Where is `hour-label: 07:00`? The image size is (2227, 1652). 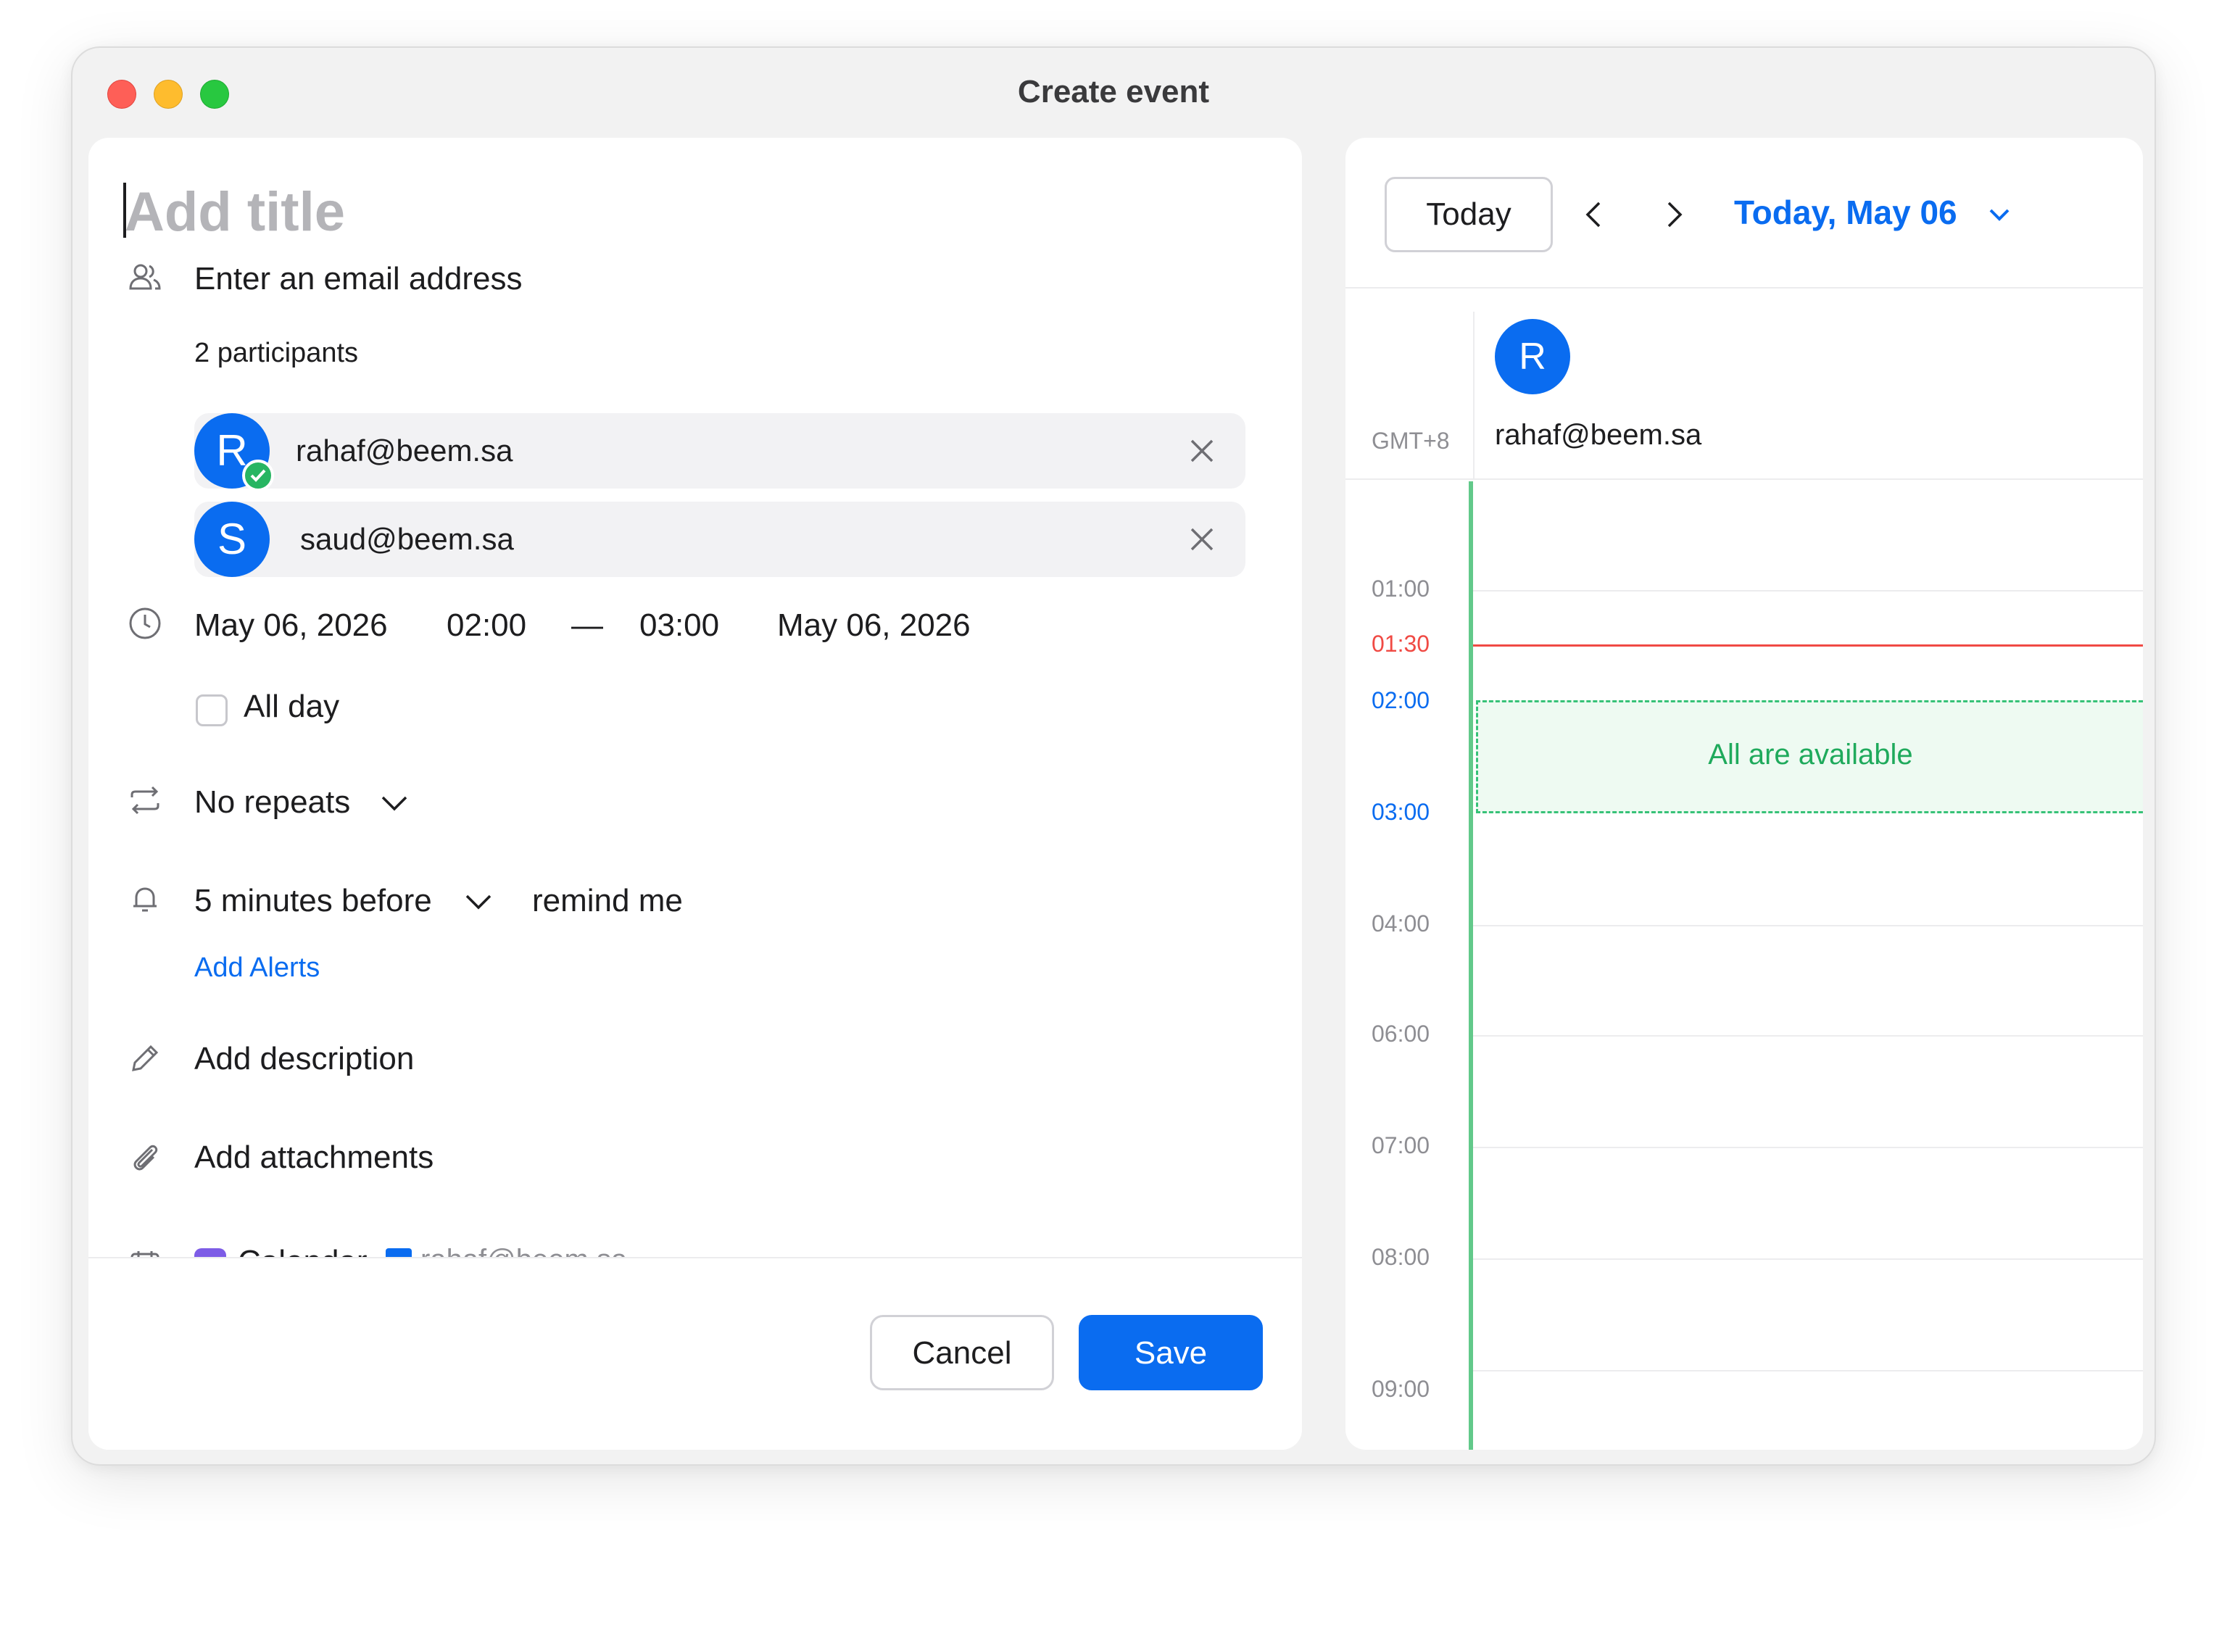 hour-label: 07:00 is located at coordinates (1401, 1145).